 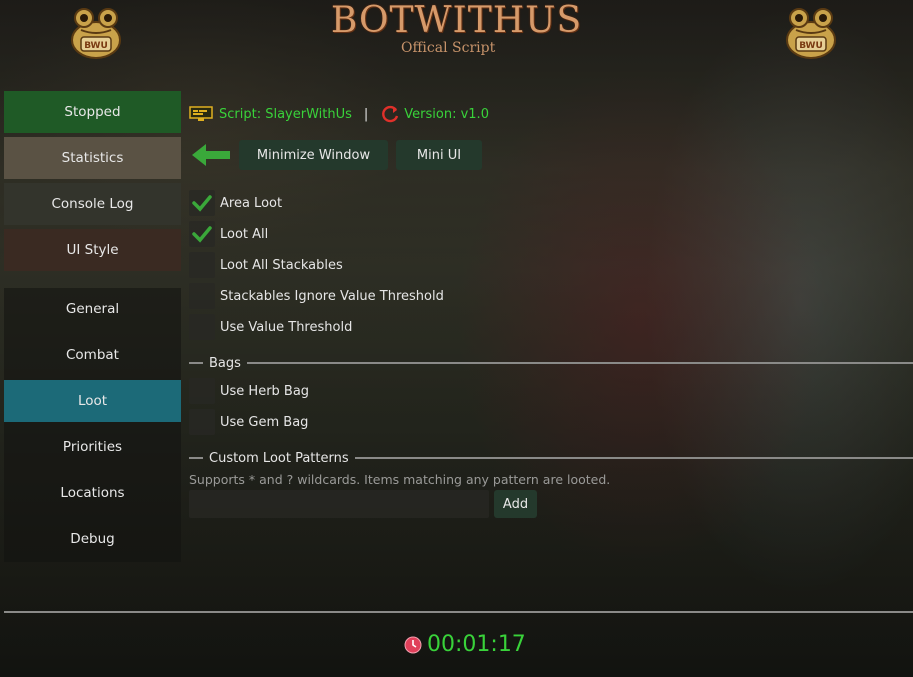 I want to click on use-herb-bag-option: Use Herb Bag, so click(x=249, y=391).